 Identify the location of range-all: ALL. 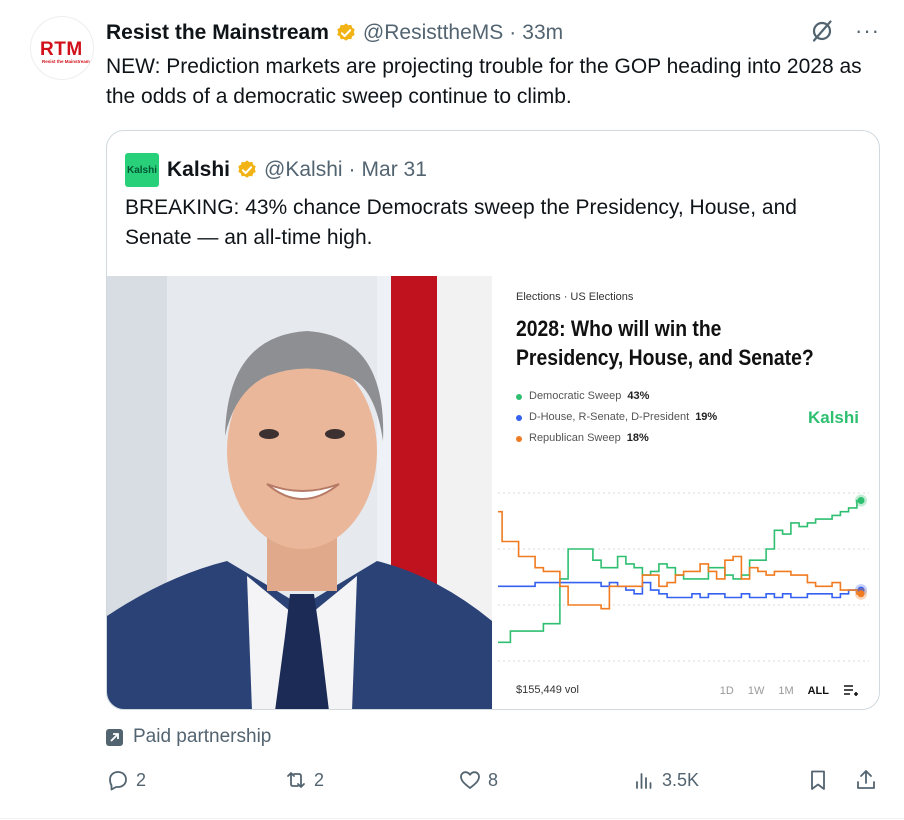
(818, 691).